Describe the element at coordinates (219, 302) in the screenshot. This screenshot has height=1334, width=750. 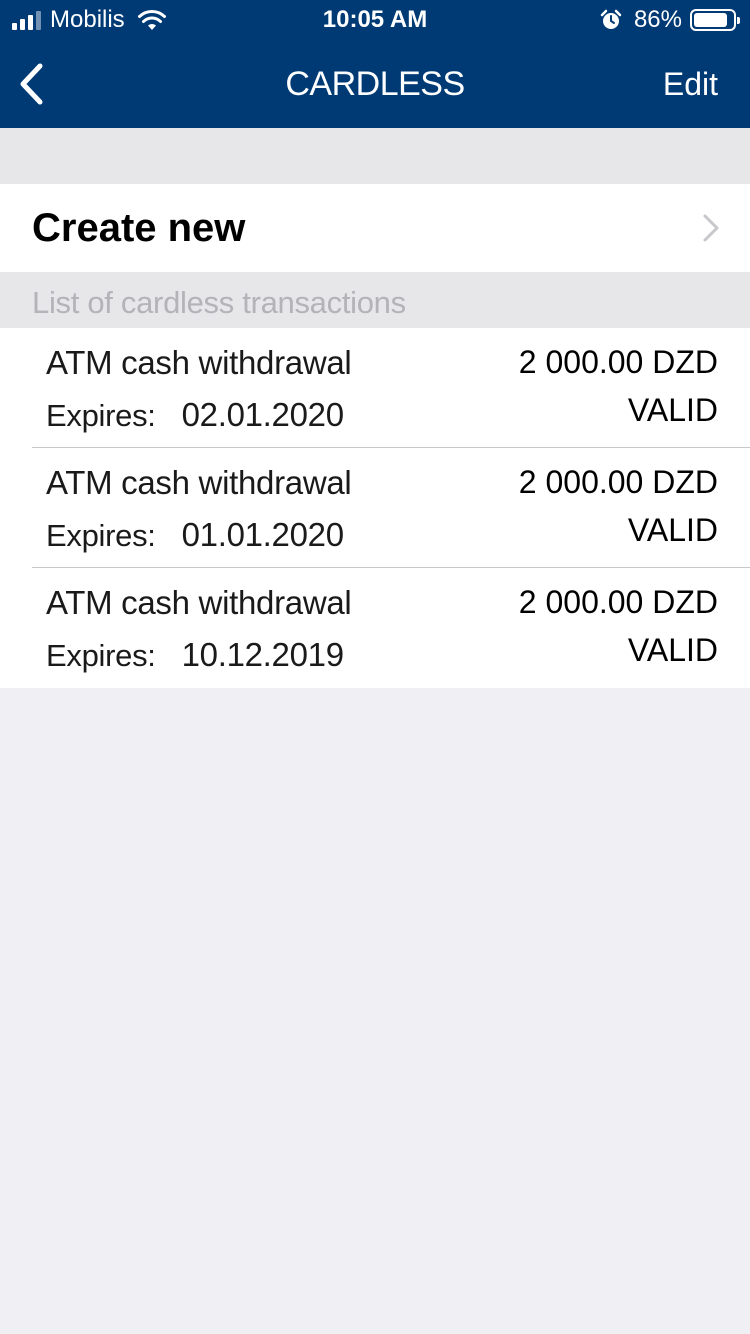
I see `section-header-label: List of cardless transactions` at that location.